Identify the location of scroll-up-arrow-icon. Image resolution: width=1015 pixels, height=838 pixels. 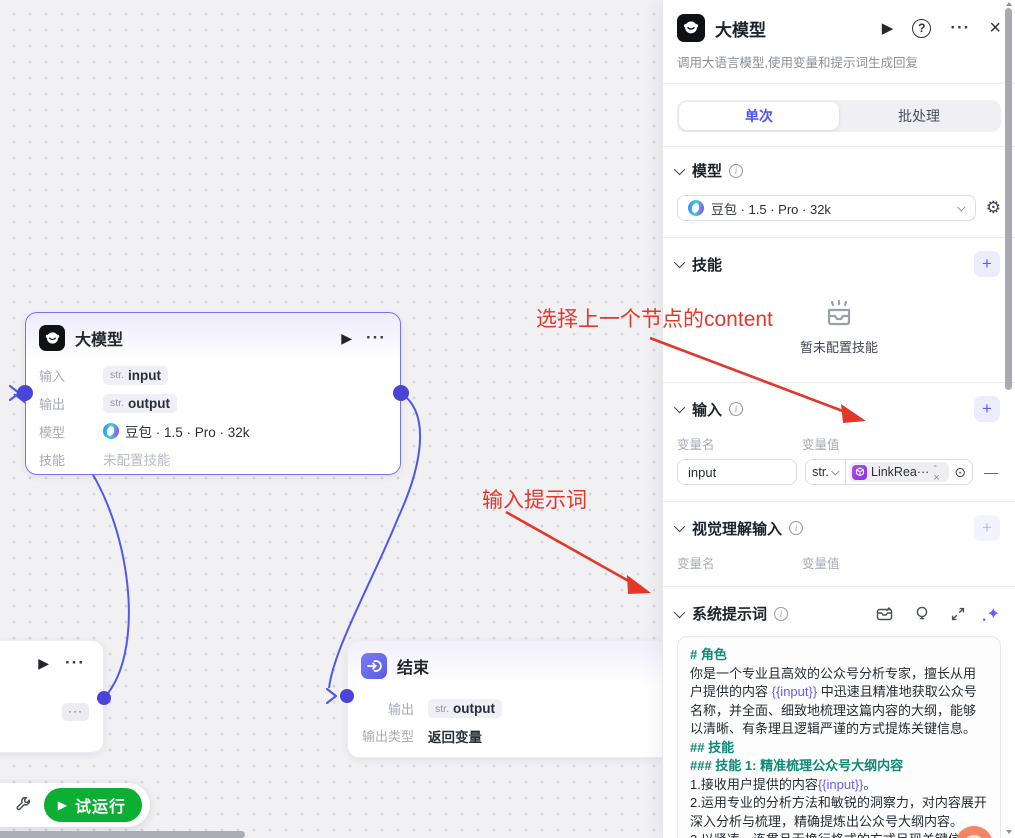
(1009, 4).